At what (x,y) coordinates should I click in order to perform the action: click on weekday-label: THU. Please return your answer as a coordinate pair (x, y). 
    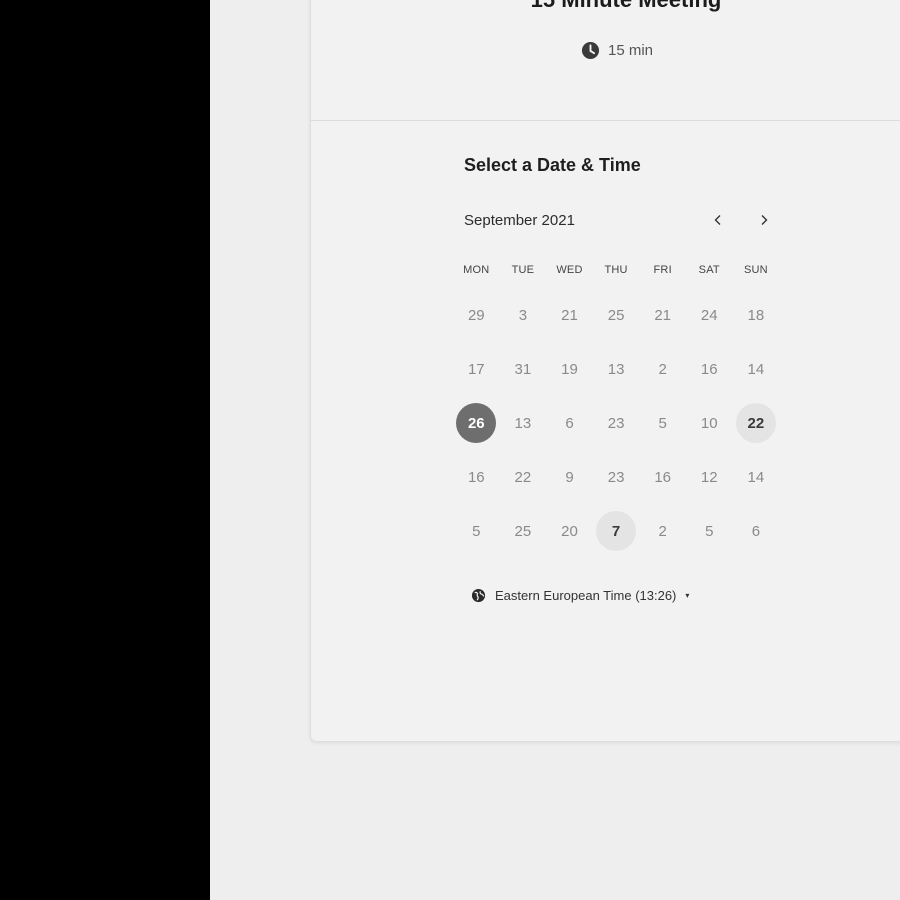
    Looking at the image, I should click on (616, 270).